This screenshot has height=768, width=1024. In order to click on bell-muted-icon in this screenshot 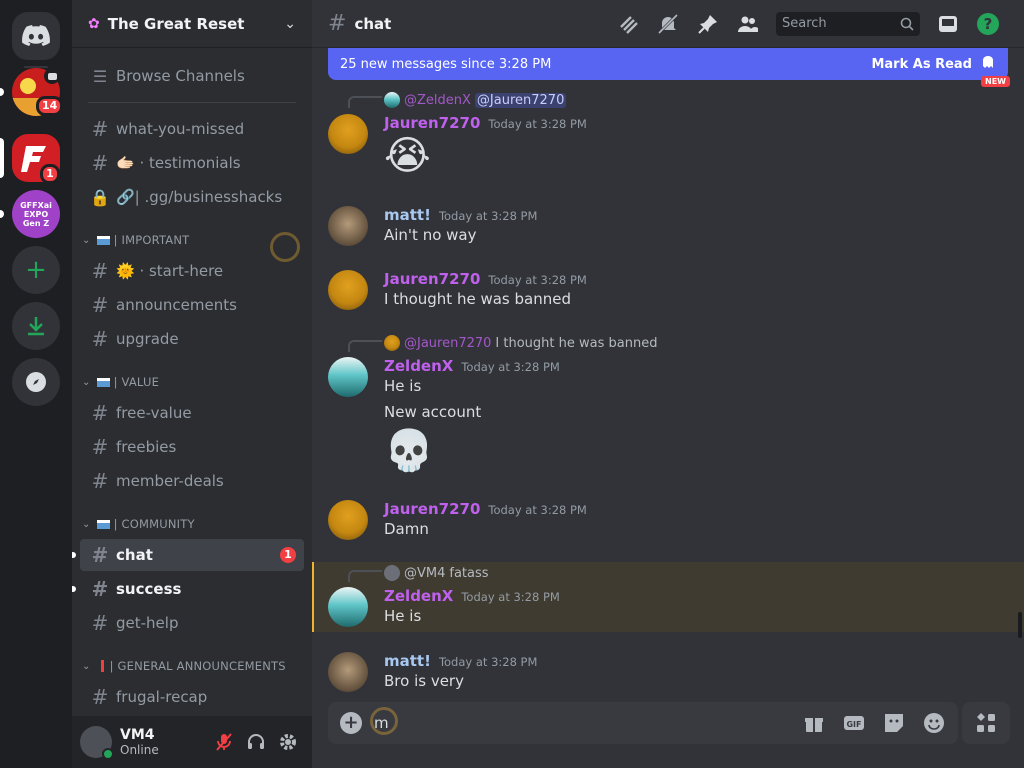, I will do `click(668, 23)`.